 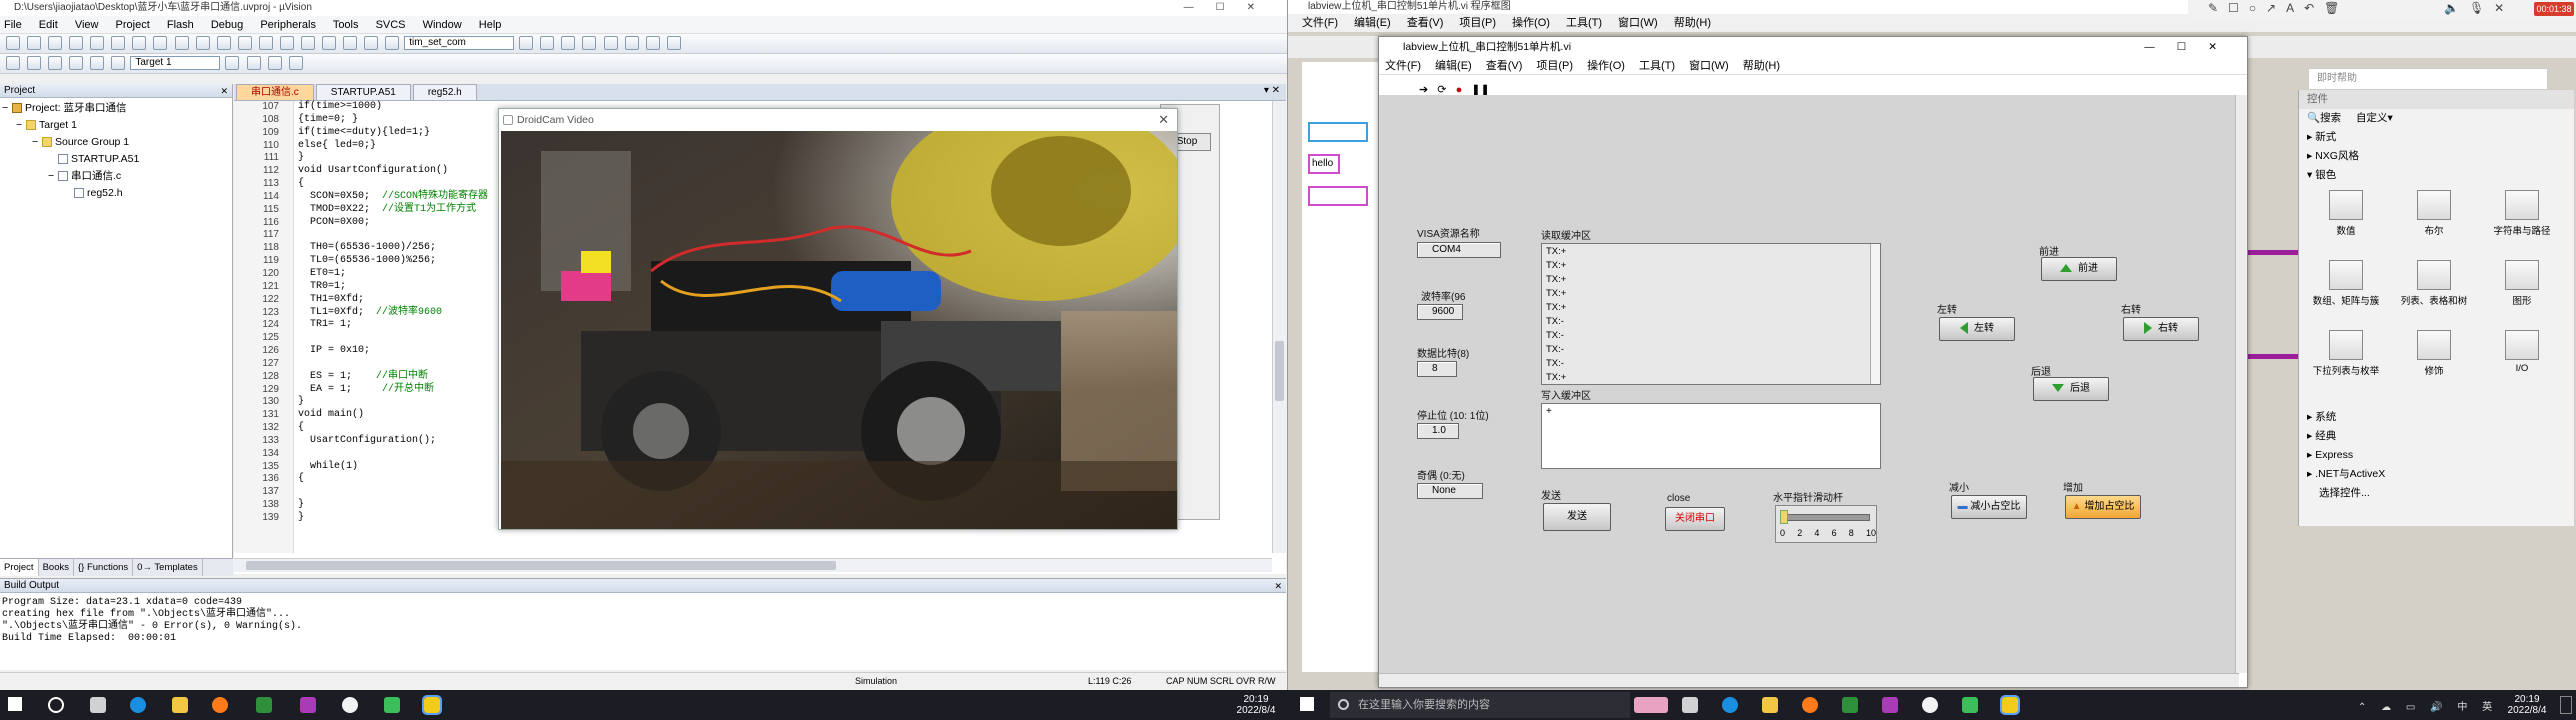 What do you see at coordinates (1459, 250) in the screenshot?
I see `visa-resource-select: COM4` at bounding box center [1459, 250].